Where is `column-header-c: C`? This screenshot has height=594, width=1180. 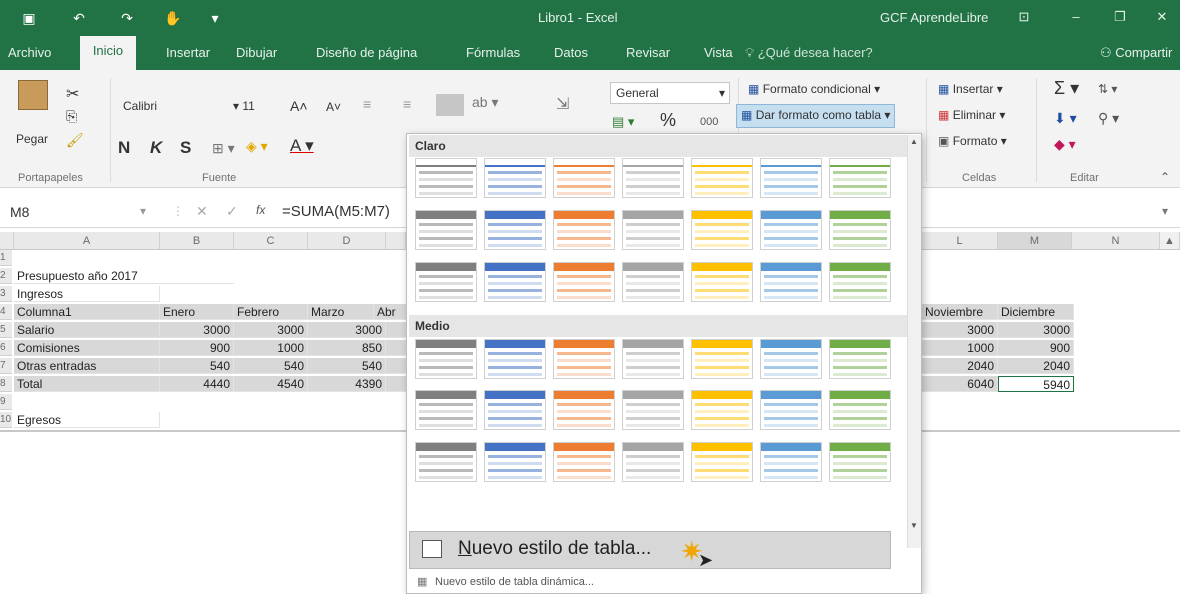
column-header-c: C is located at coordinates (271, 241).